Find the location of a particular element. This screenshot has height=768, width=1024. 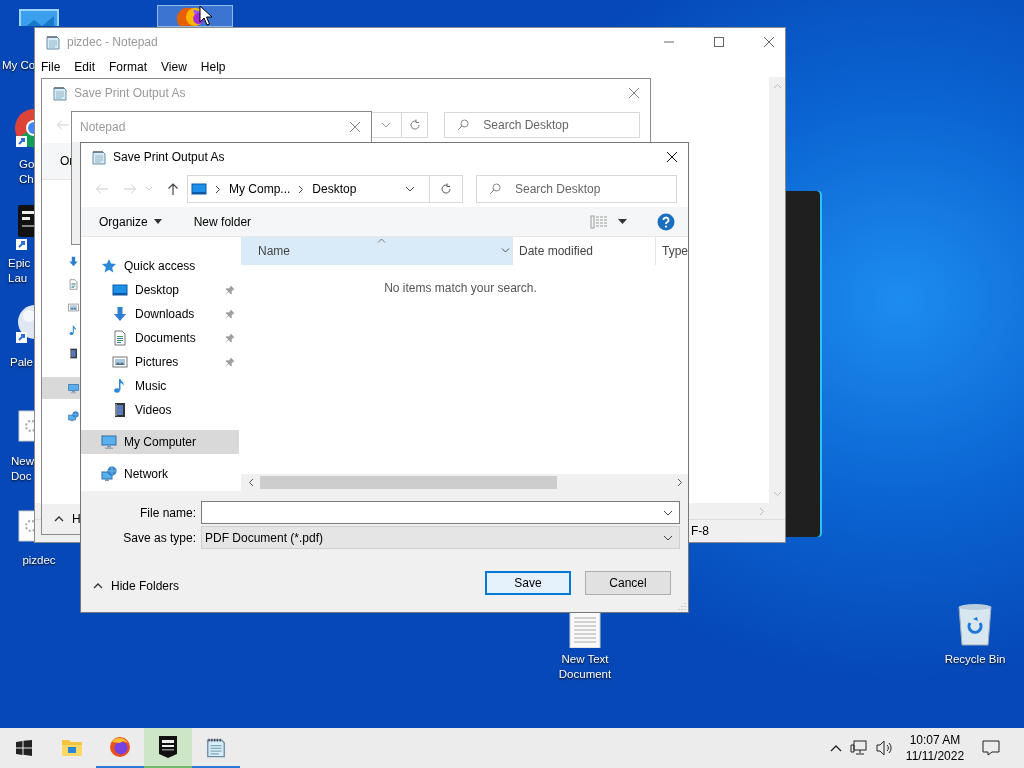

nav-item: Quick access is located at coordinates (160, 266).